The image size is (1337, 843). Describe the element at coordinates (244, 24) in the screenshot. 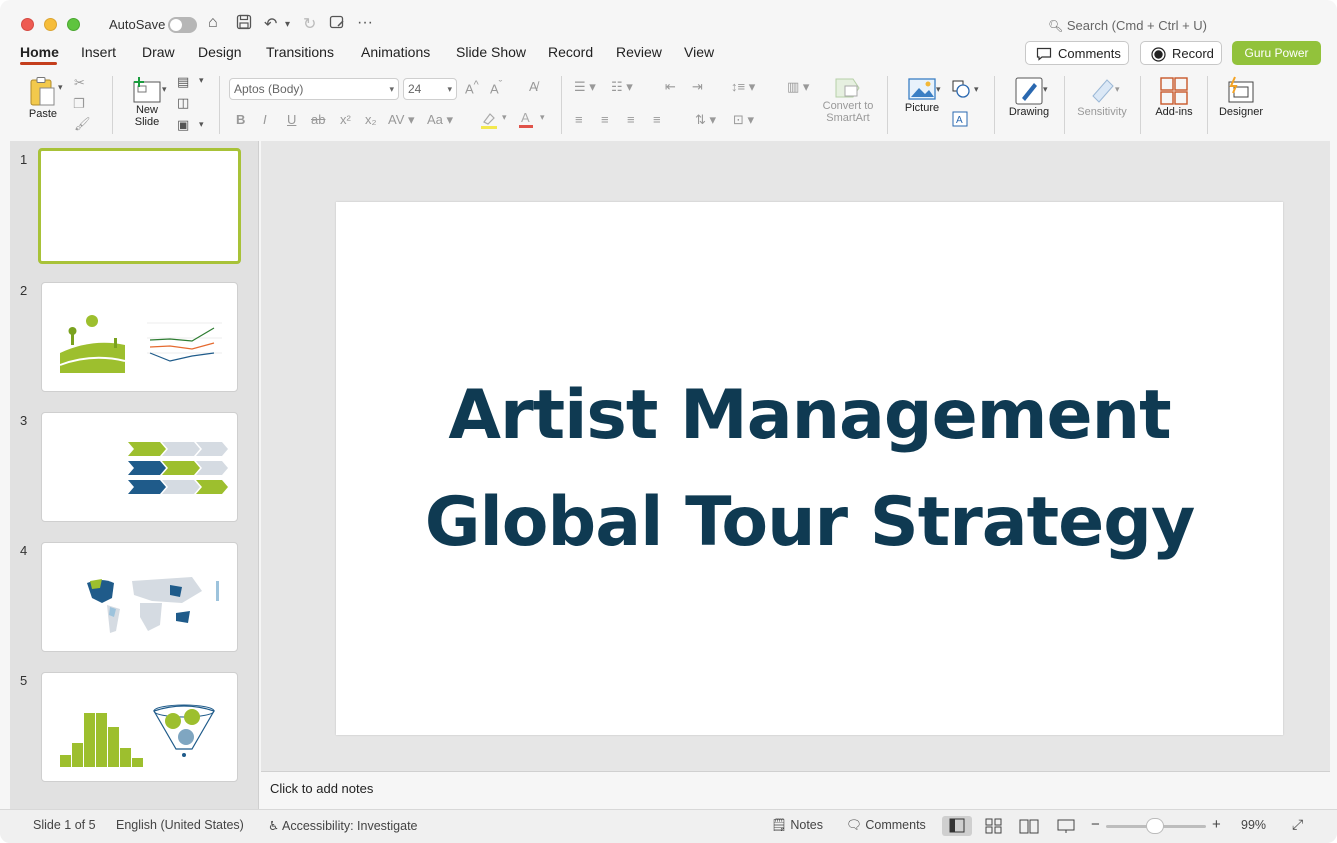

I see `save-icon` at that location.